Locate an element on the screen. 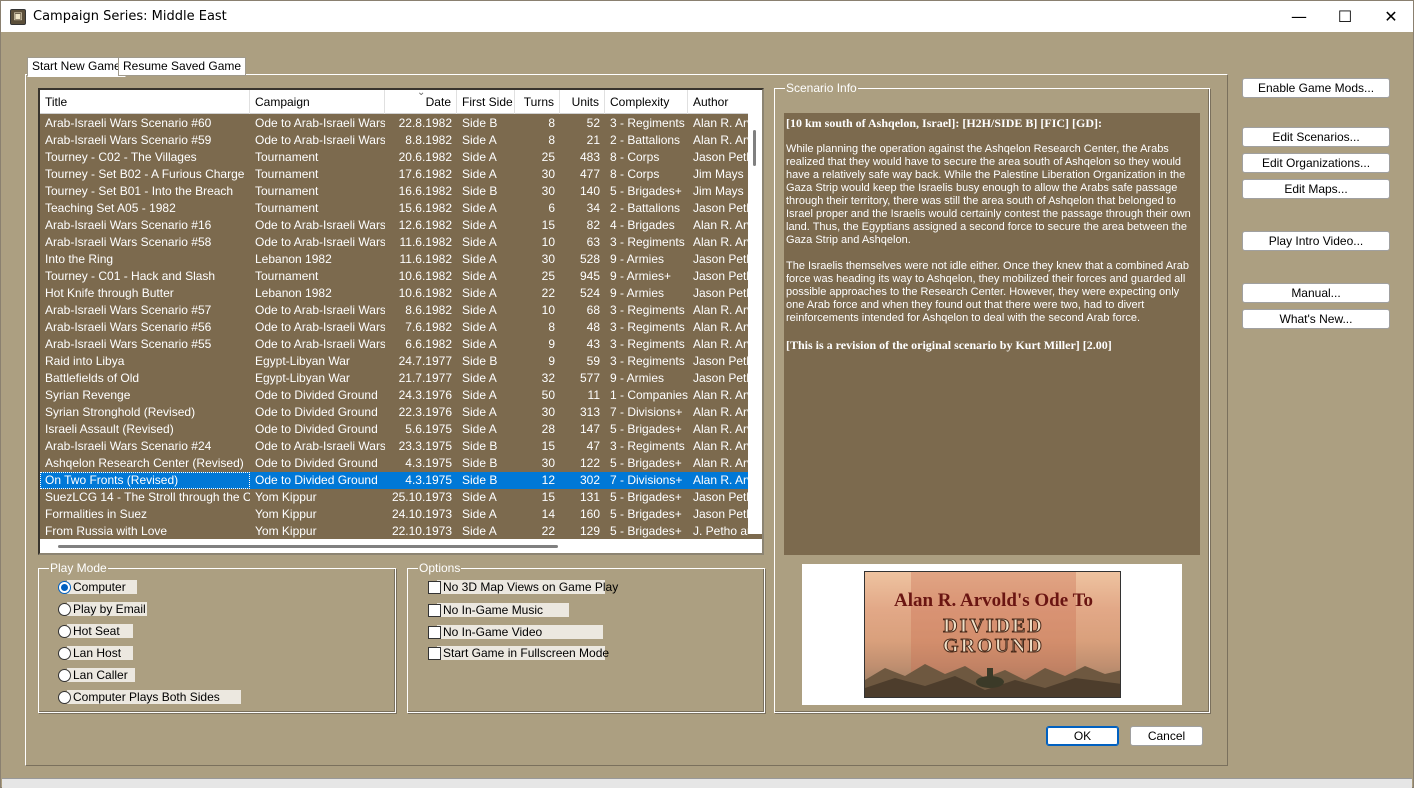 The width and height of the screenshot is (1414, 788). column-header-first-side: First Side is located at coordinates (486, 102).